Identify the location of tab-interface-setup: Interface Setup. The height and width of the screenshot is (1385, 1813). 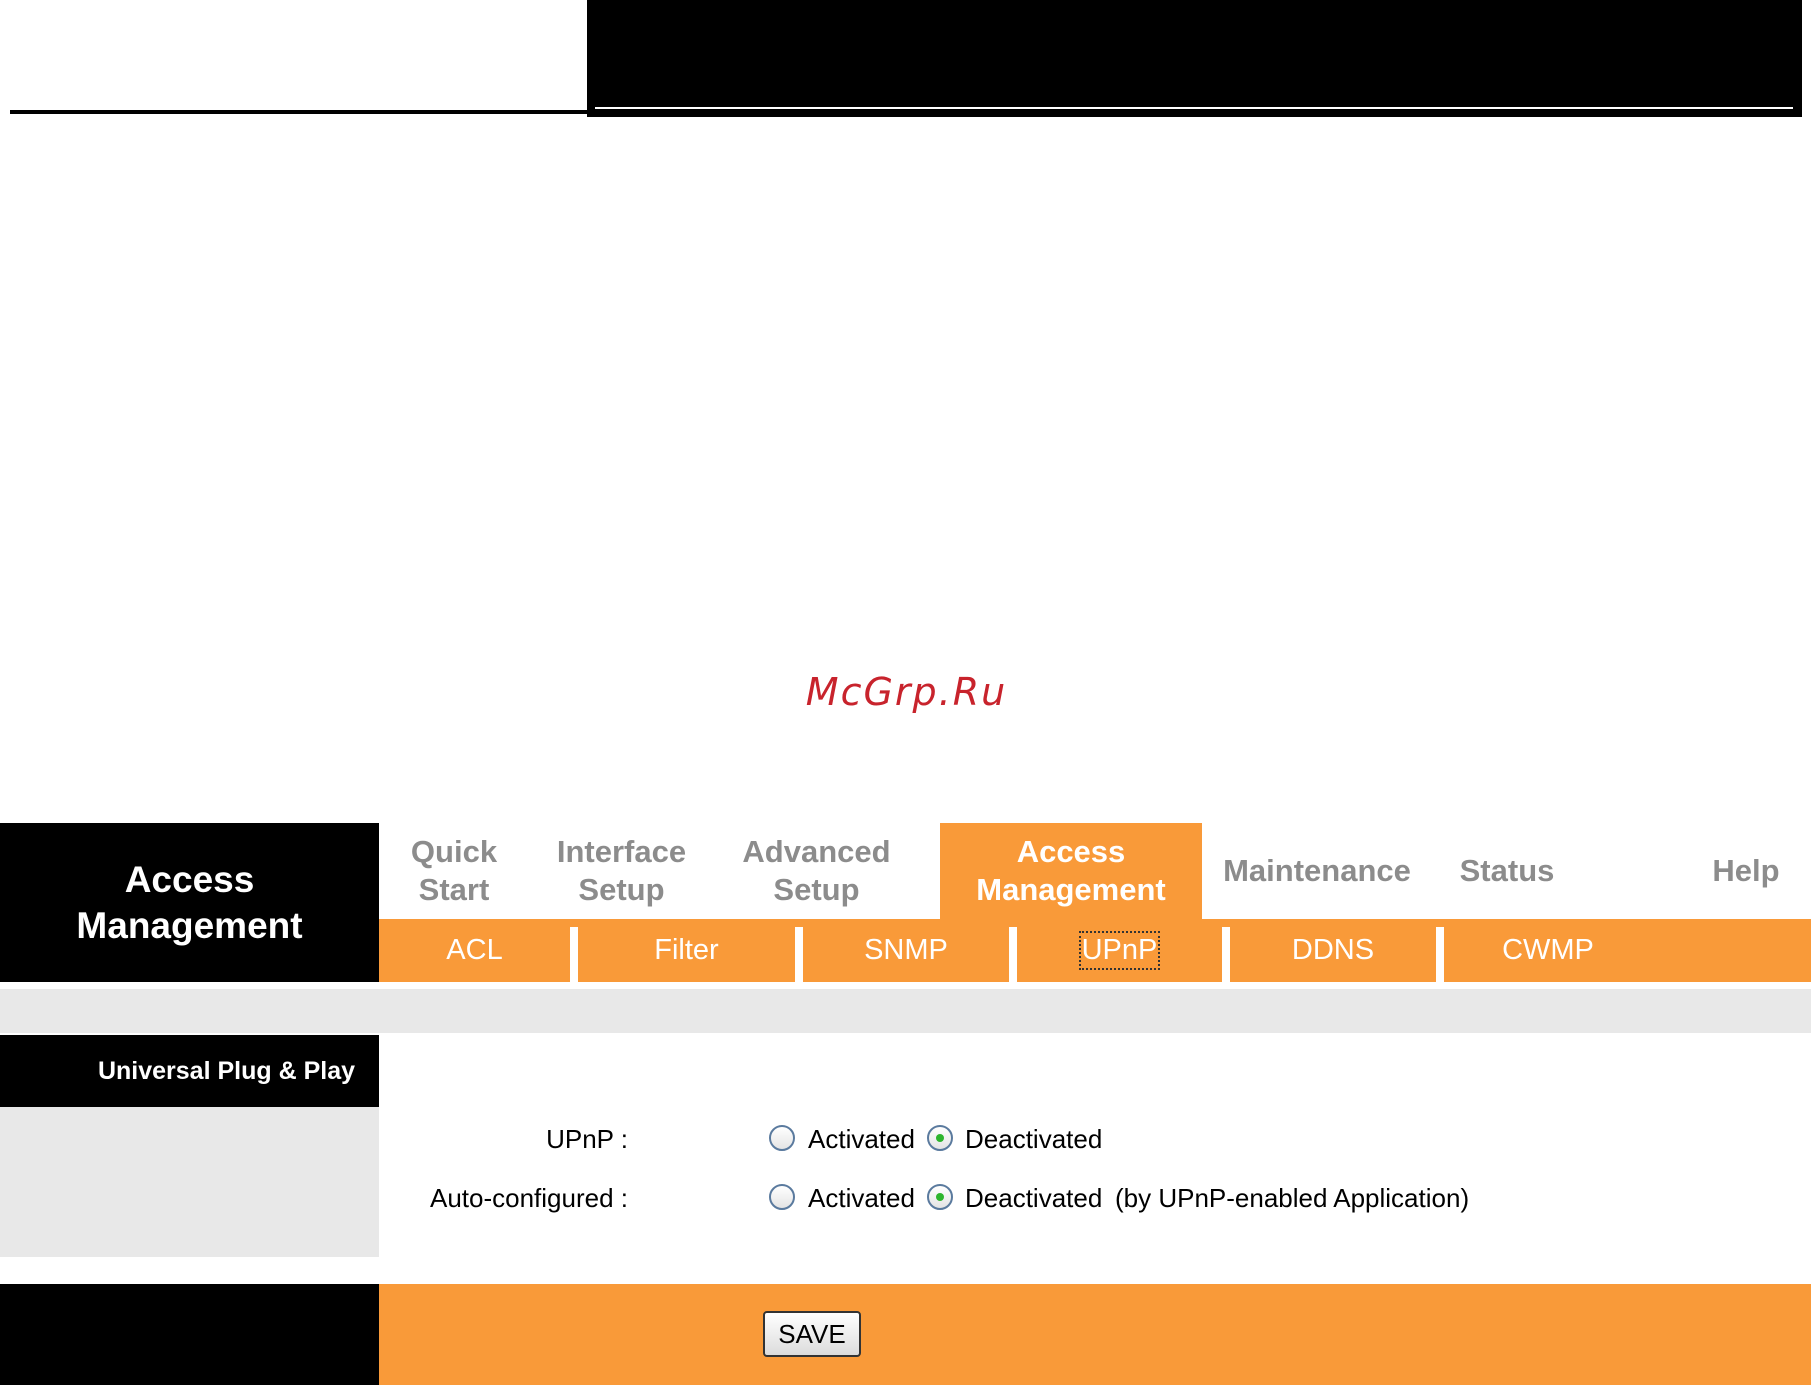
(621, 871).